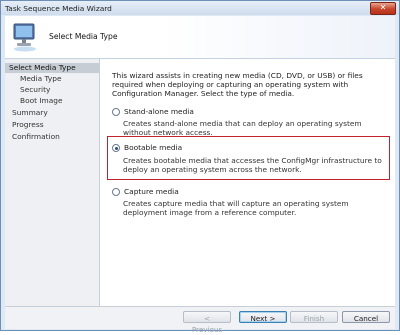 Image resolution: width=400 pixels, height=335 pixels. I want to click on sidebar-item-confirmation: Confirmation, so click(36, 137).